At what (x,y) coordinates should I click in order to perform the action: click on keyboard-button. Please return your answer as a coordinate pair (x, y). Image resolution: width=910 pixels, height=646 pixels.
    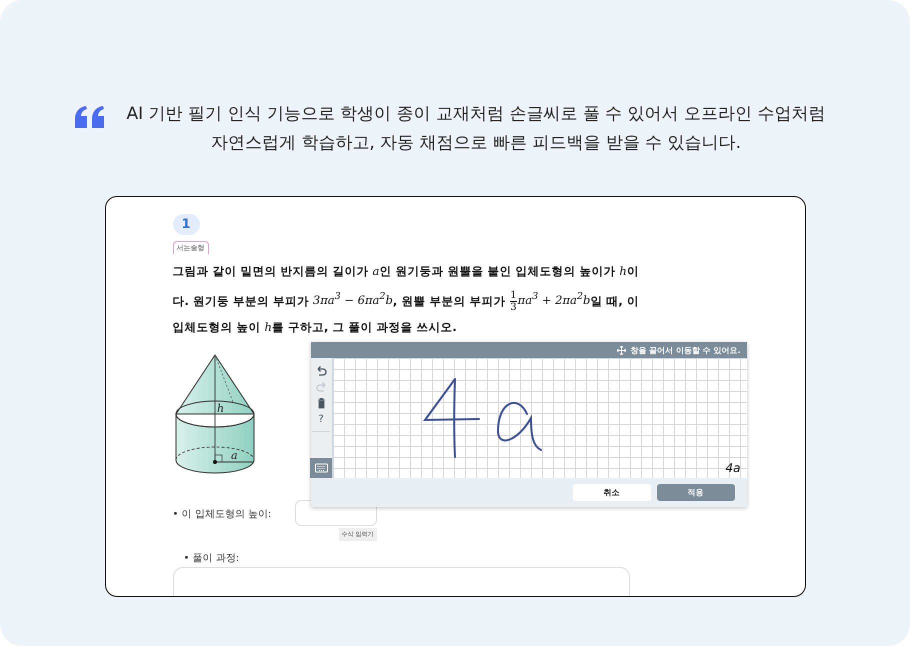
    Looking at the image, I should click on (321, 468).